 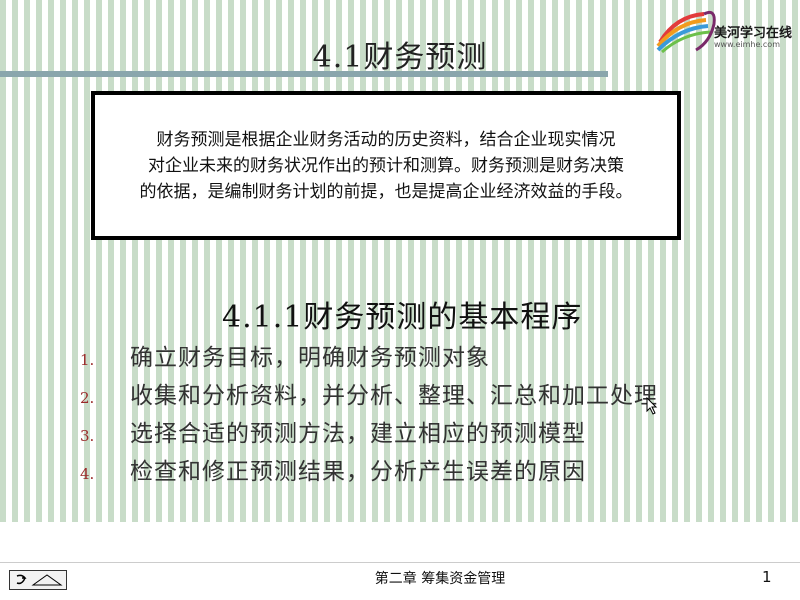 I want to click on step-number: 2., so click(x=87, y=398).